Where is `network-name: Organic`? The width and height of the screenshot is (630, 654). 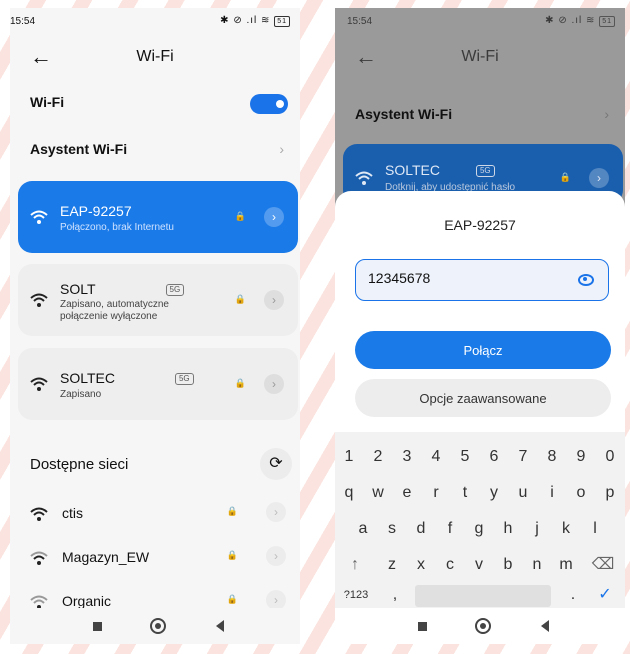
network-name: Organic is located at coordinates (87, 601).